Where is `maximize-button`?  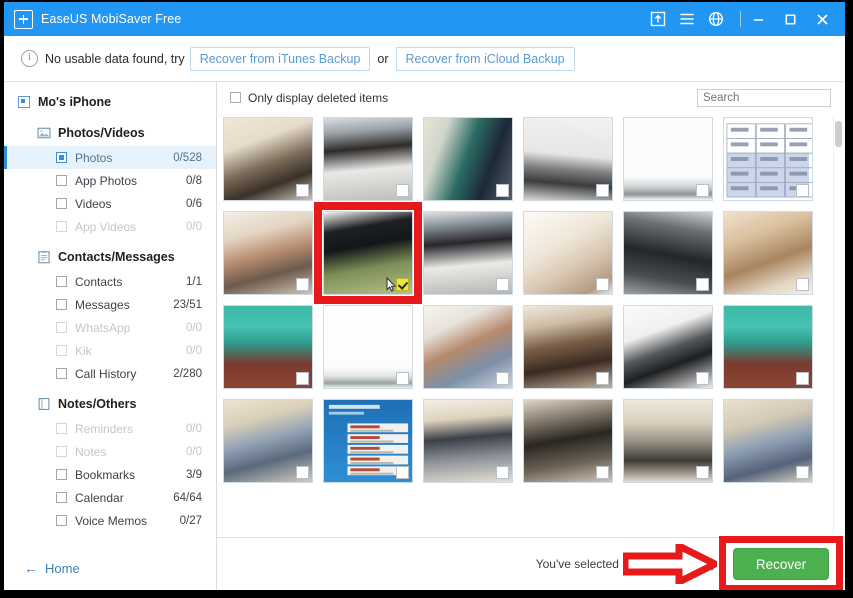 maximize-button is located at coordinates (790, 19).